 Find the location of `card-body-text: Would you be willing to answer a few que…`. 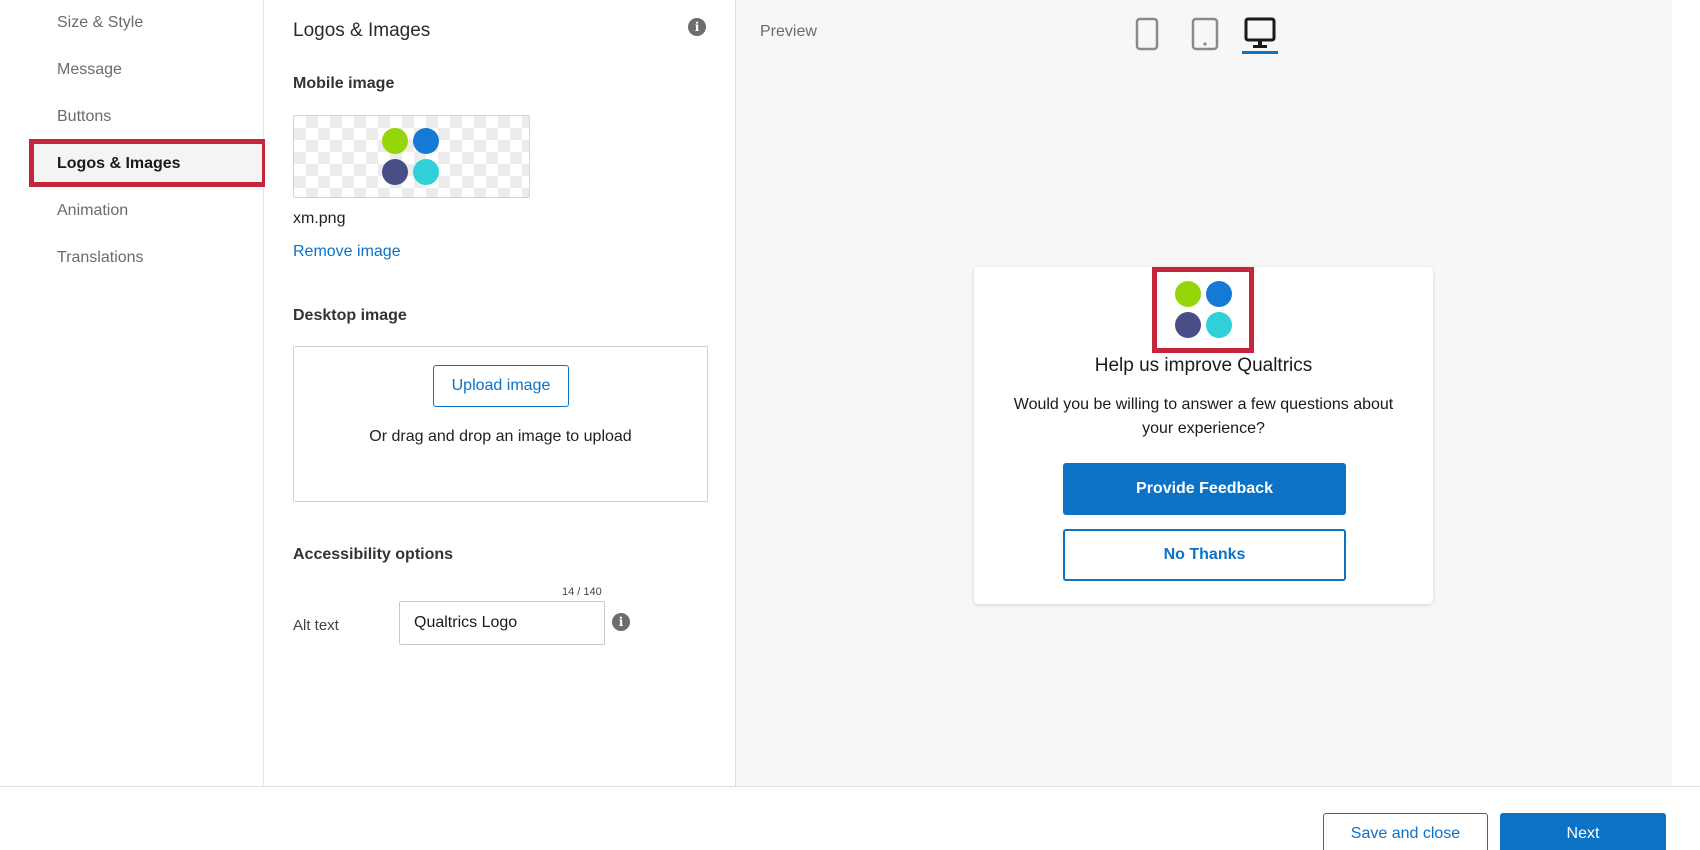

card-body-text: Would you be willing to answer a few que… is located at coordinates (1203, 416).